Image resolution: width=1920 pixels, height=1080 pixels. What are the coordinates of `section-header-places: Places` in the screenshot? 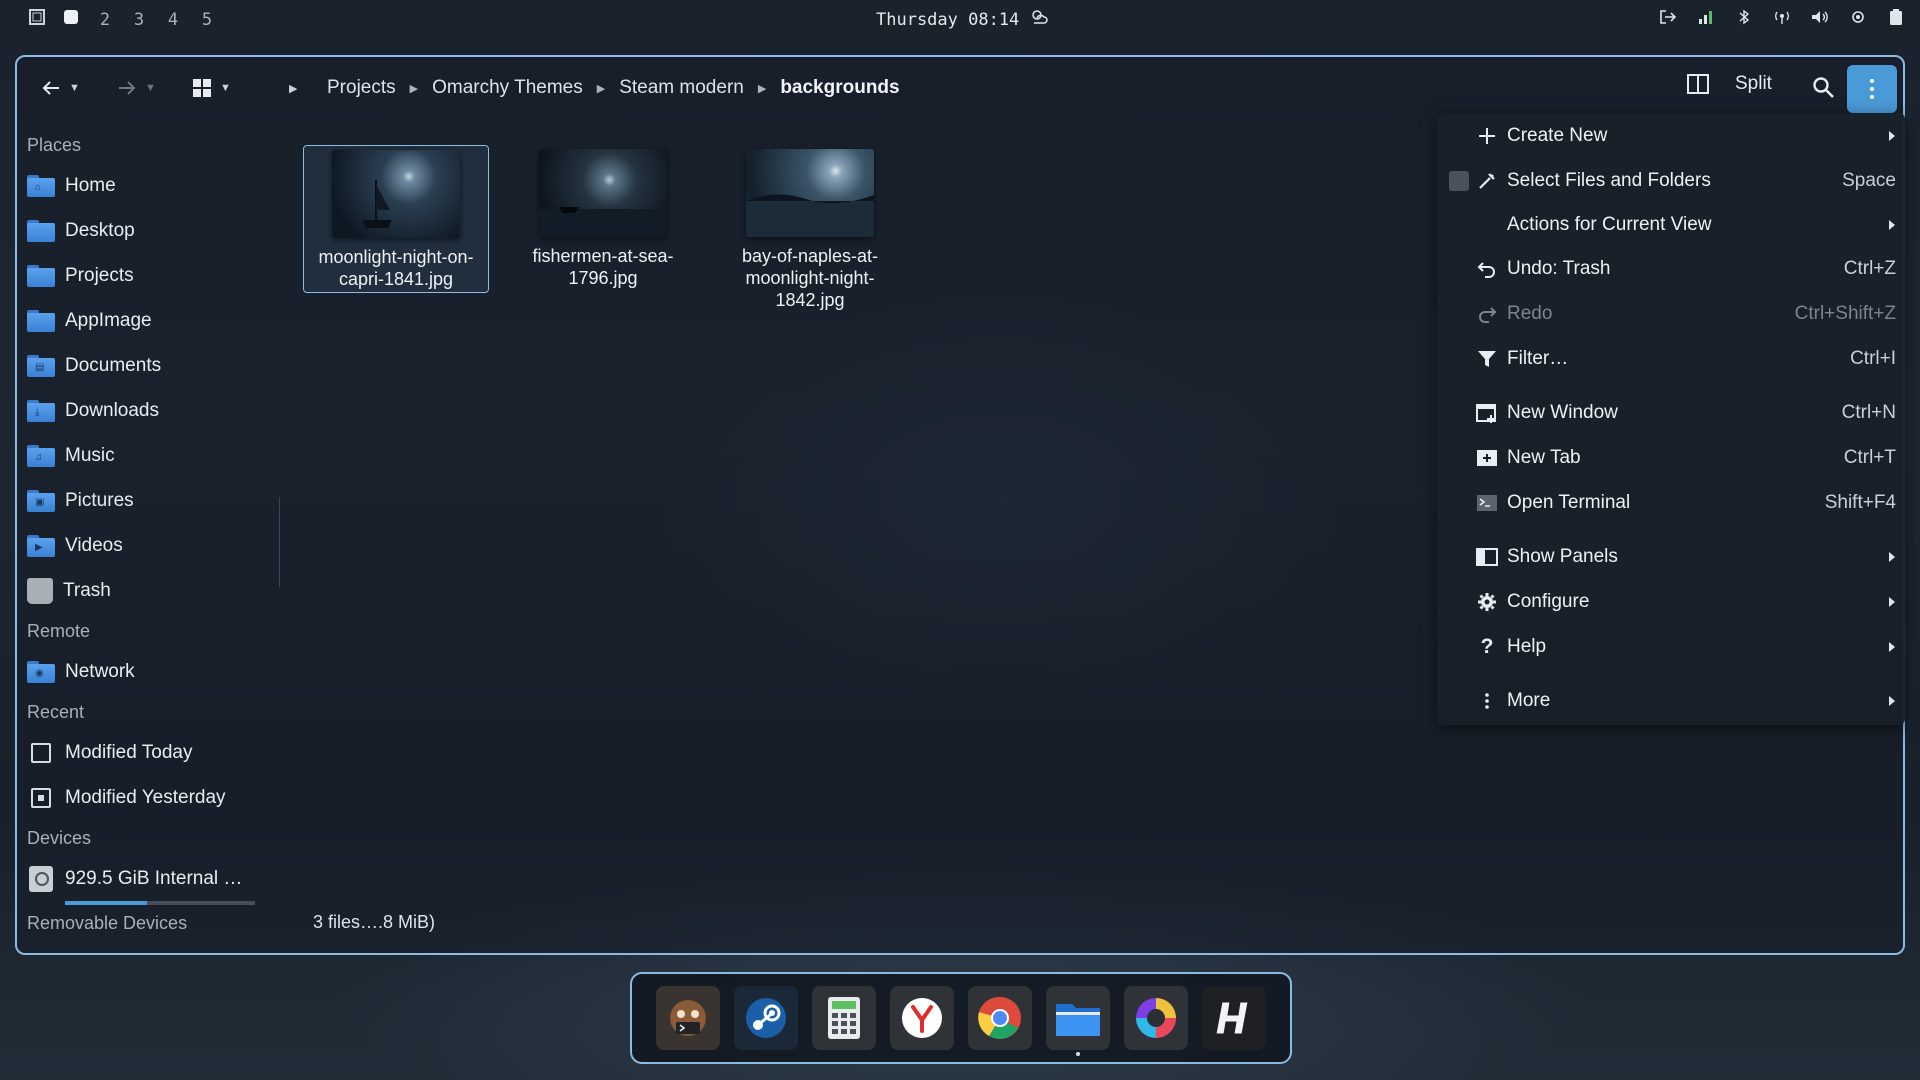 It's located at (54, 145).